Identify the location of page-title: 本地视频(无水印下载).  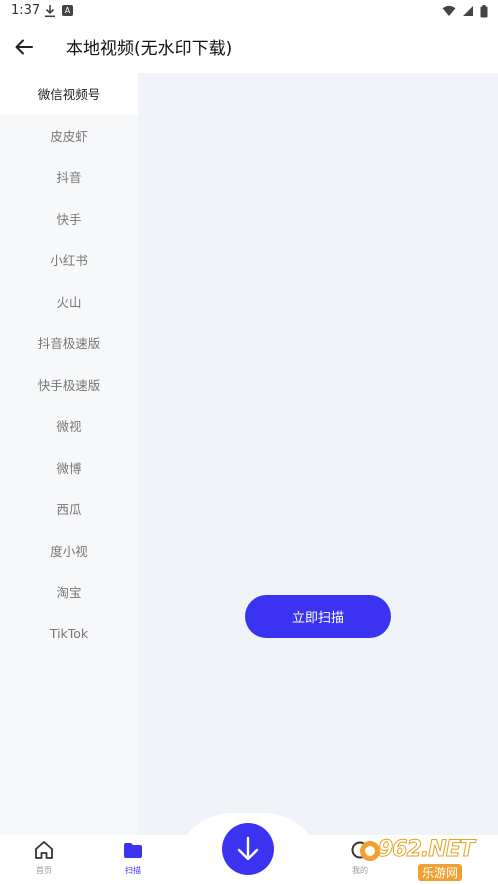
(149, 49).